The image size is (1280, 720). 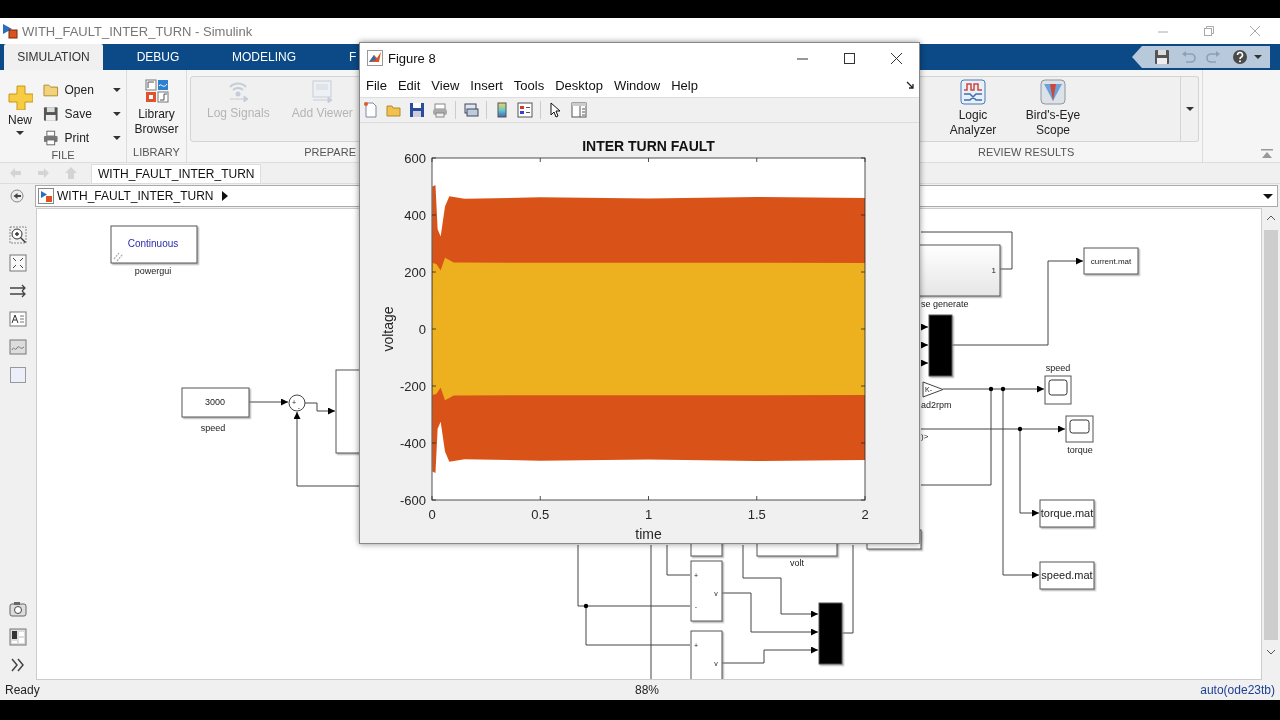 What do you see at coordinates (18, 609) in the screenshot?
I see `camera-icon` at bounding box center [18, 609].